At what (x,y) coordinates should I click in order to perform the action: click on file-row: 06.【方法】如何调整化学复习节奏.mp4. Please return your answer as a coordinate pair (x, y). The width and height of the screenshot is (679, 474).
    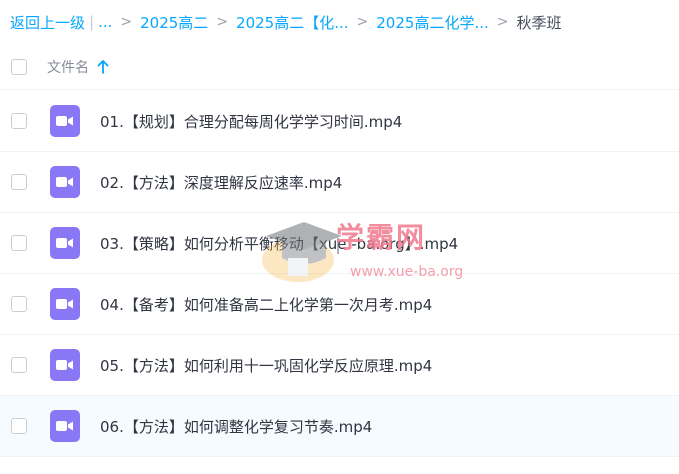
    Looking at the image, I should click on (339, 426).